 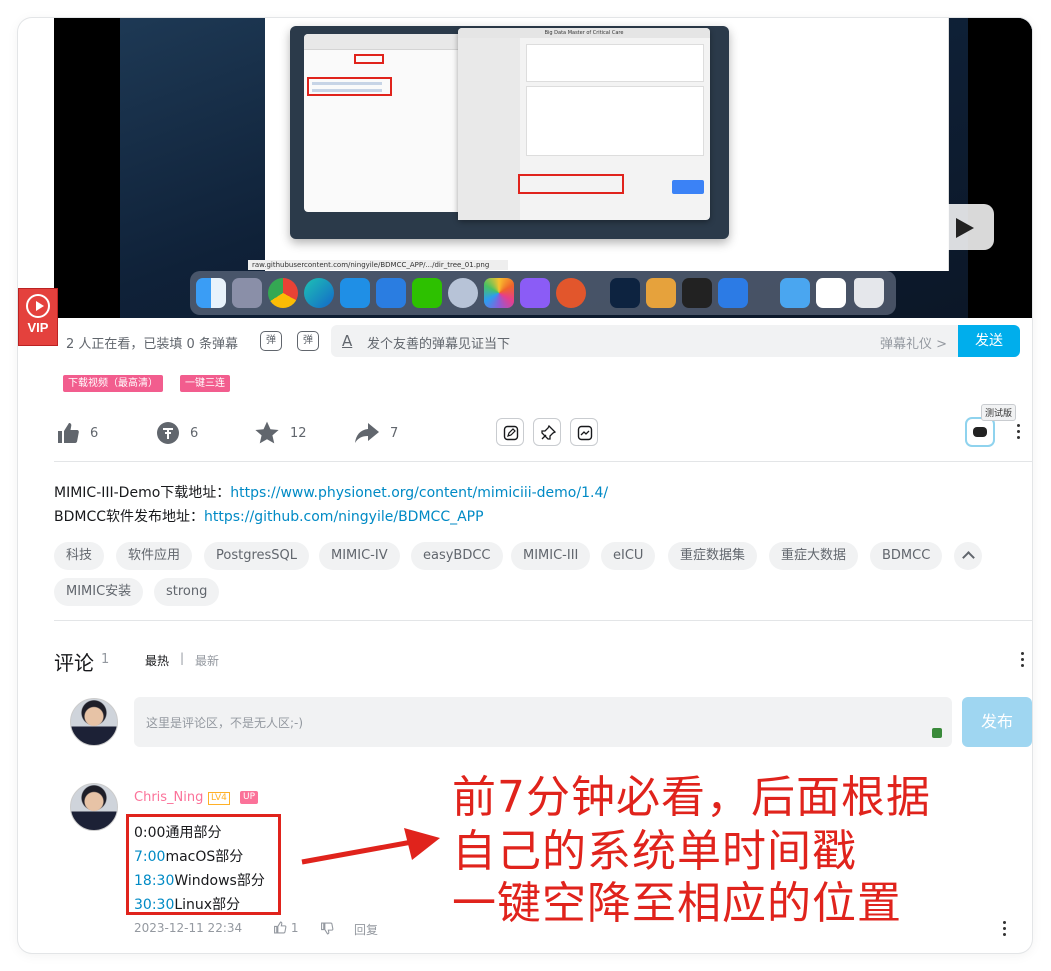 What do you see at coordinates (510, 432) in the screenshot?
I see `note-button` at bounding box center [510, 432].